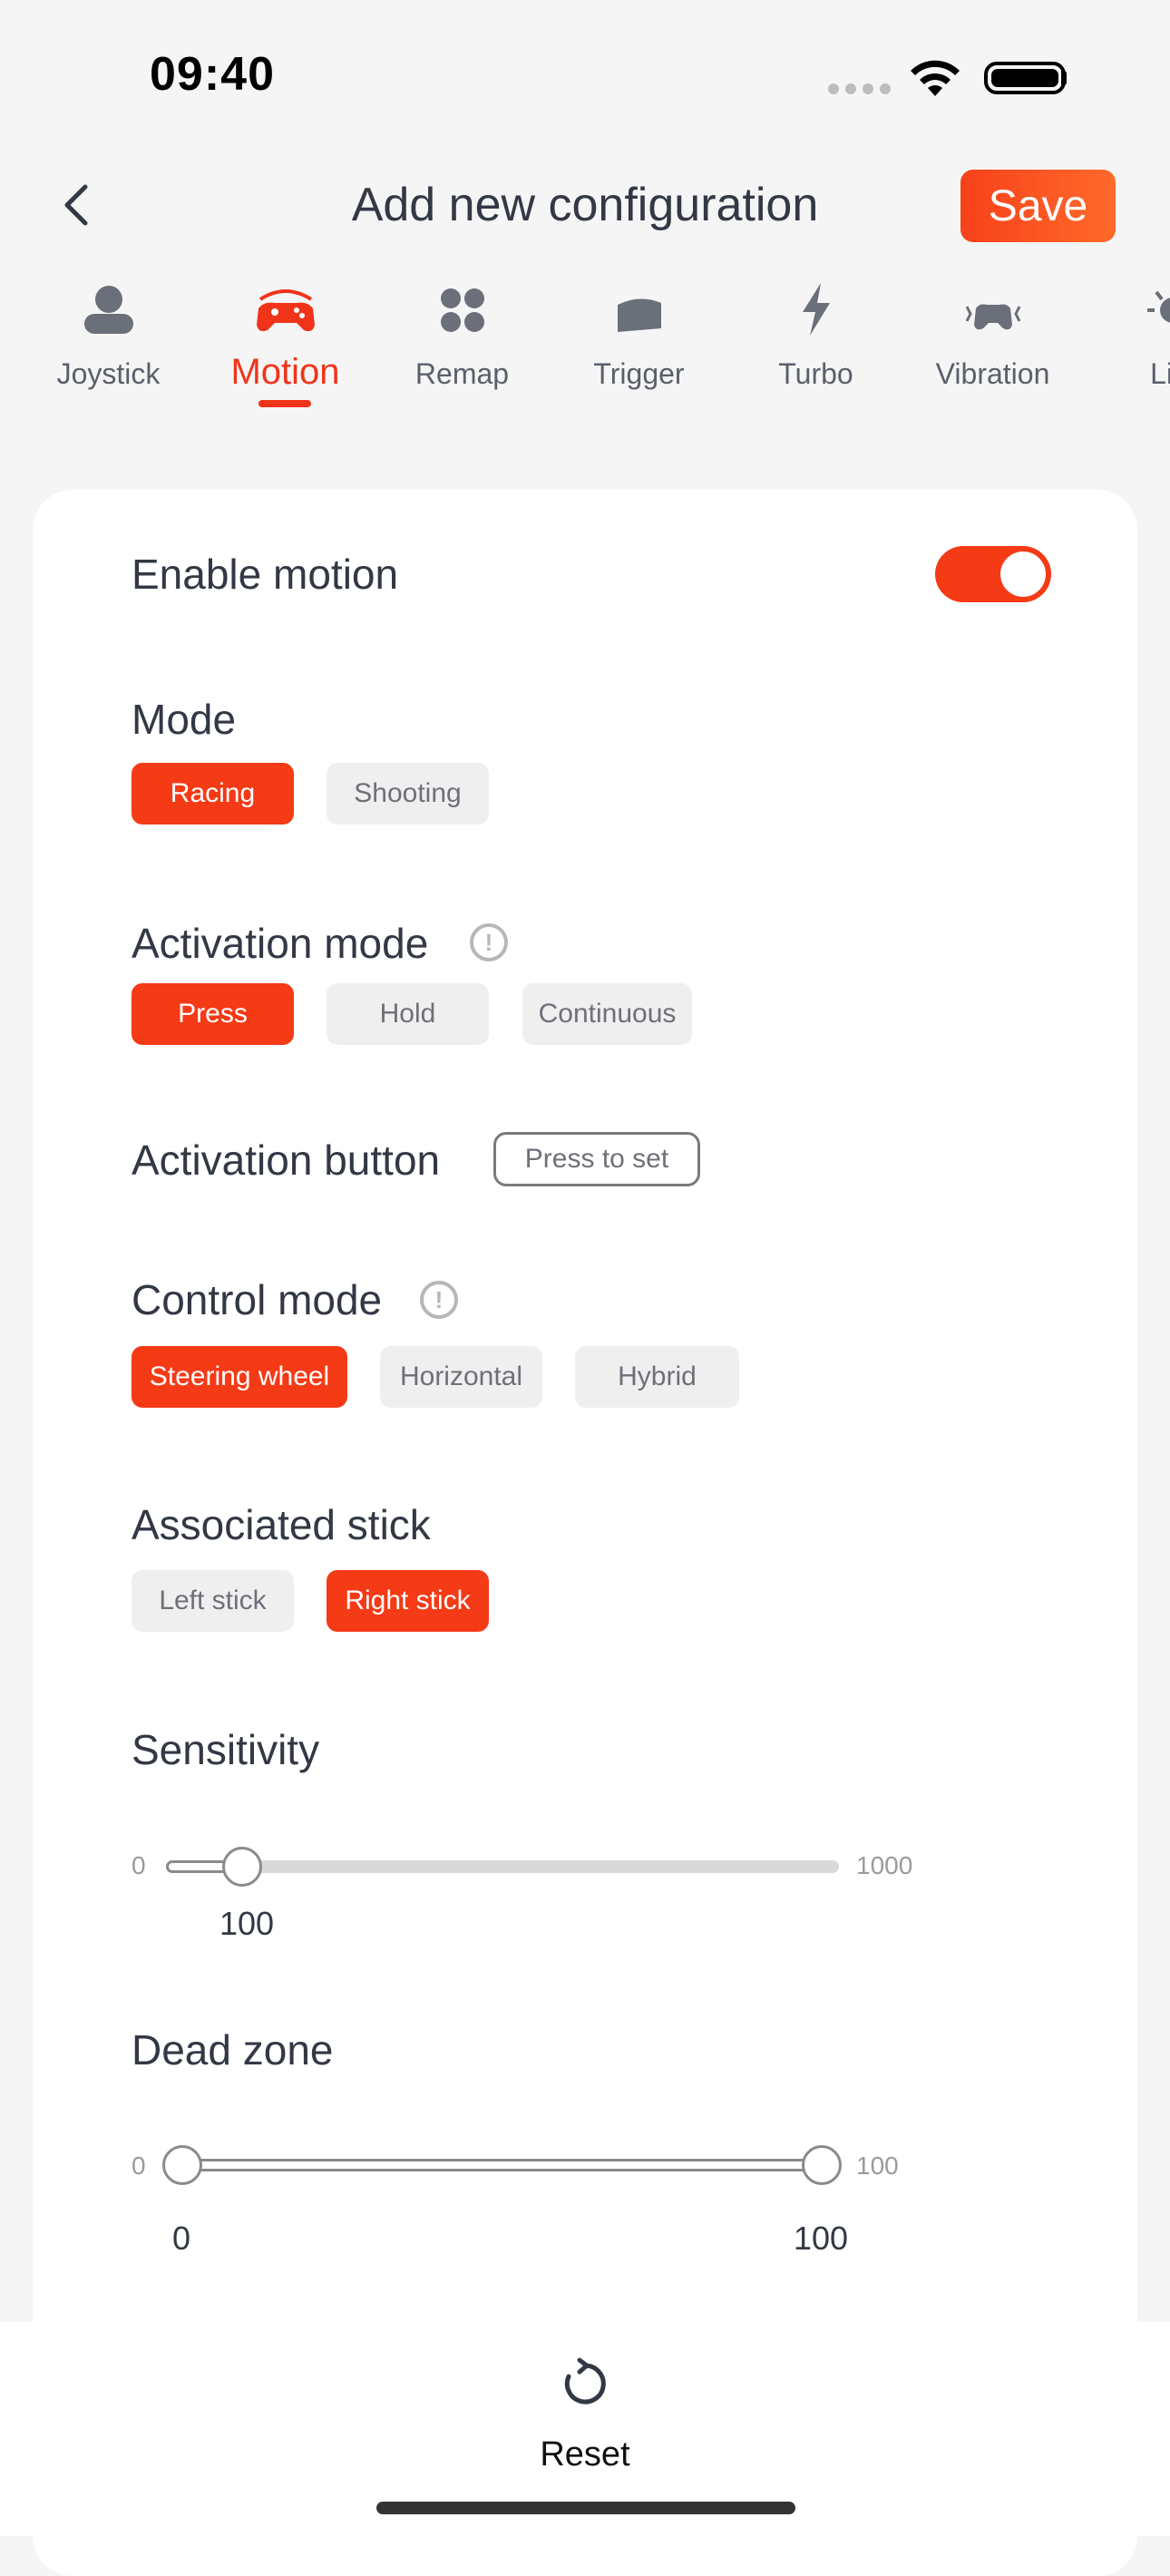 The width and height of the screenshot is (1170, 2576). Describe the element at coordinates (992, 309) in the screenshot. I see `vibration-icon` at that location.